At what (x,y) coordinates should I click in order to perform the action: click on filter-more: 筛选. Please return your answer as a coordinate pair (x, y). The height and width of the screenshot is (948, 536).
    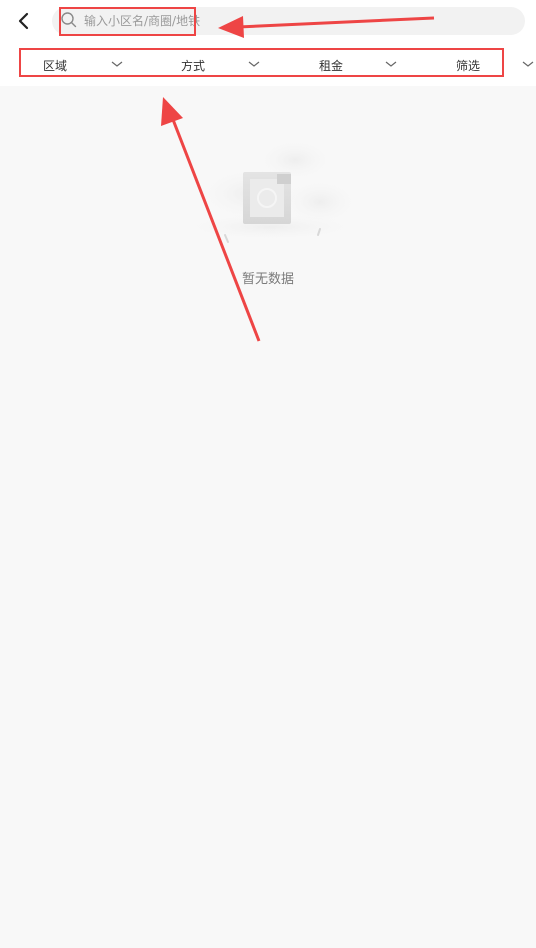
    Looking at the image, I should click on (496, 65).